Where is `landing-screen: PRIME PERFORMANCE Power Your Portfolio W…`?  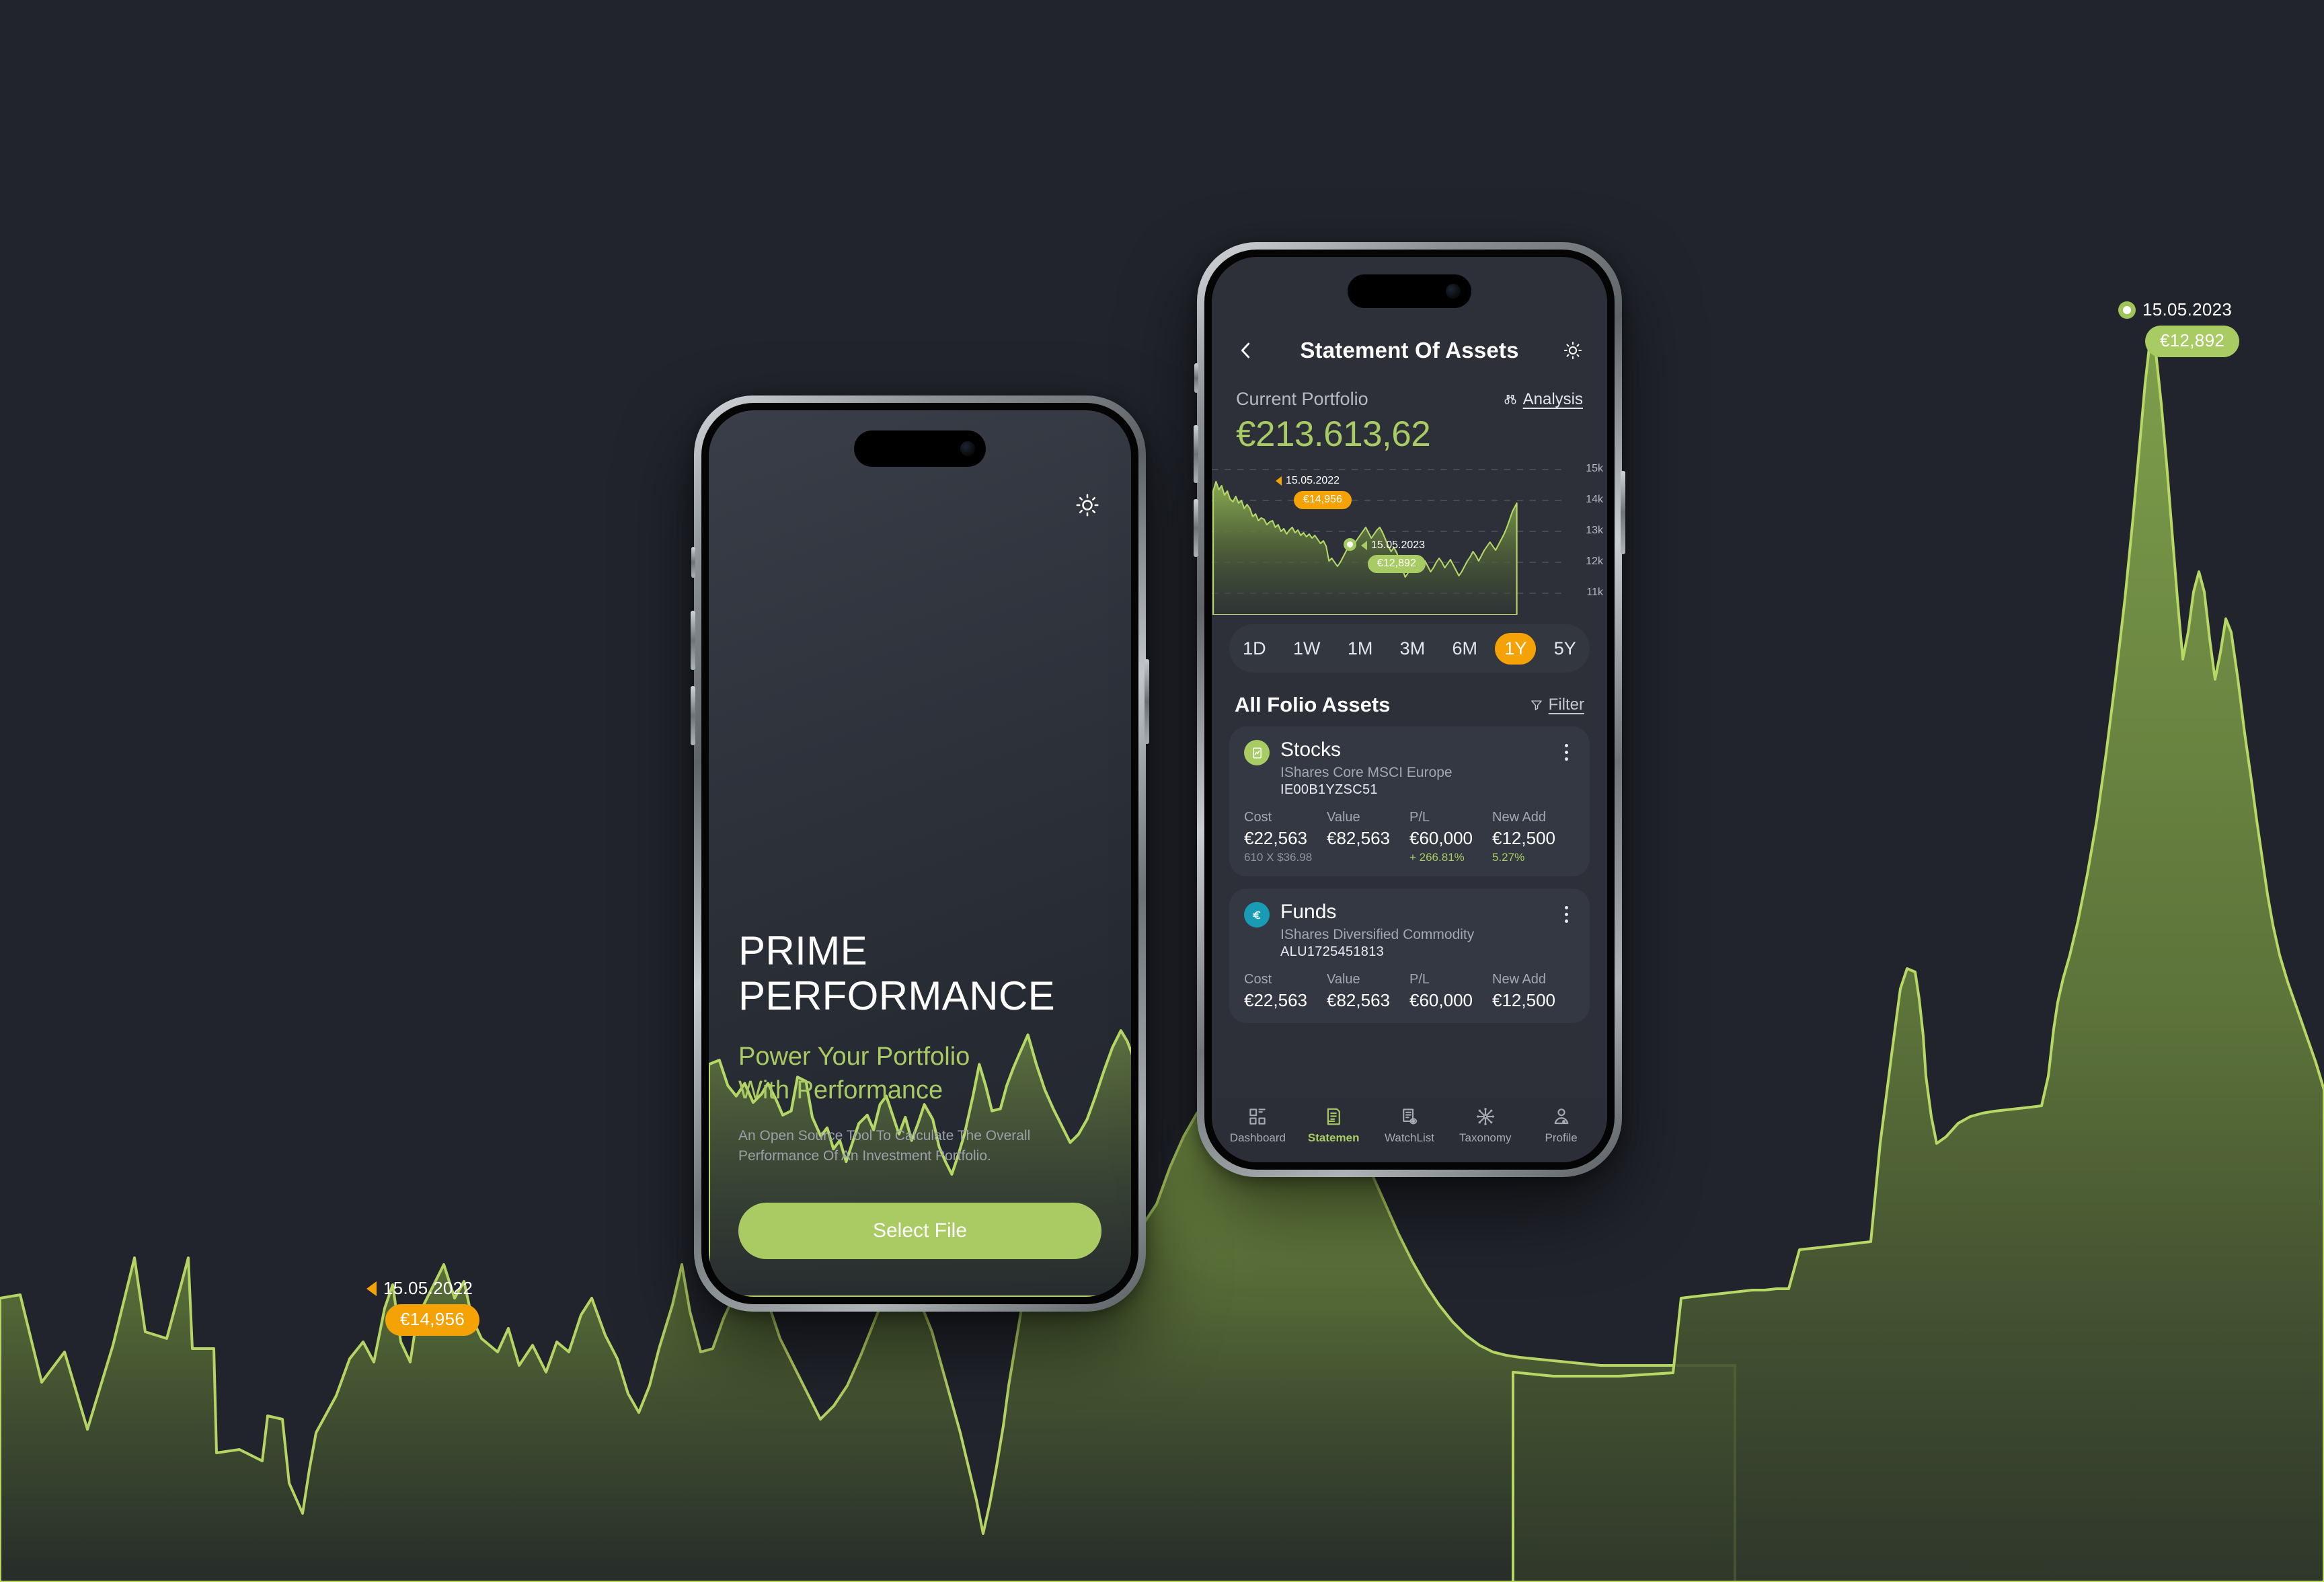
landing-screen: PRIME PERFORMANCE Power Your Portfolio W… is located at coordinates (920, 853).